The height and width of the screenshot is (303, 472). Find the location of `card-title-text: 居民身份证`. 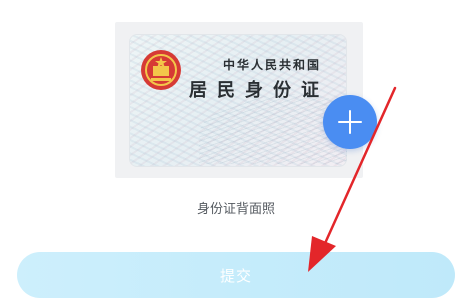

card-title-text: 居民身份证 is located at coordinates (259, 90).